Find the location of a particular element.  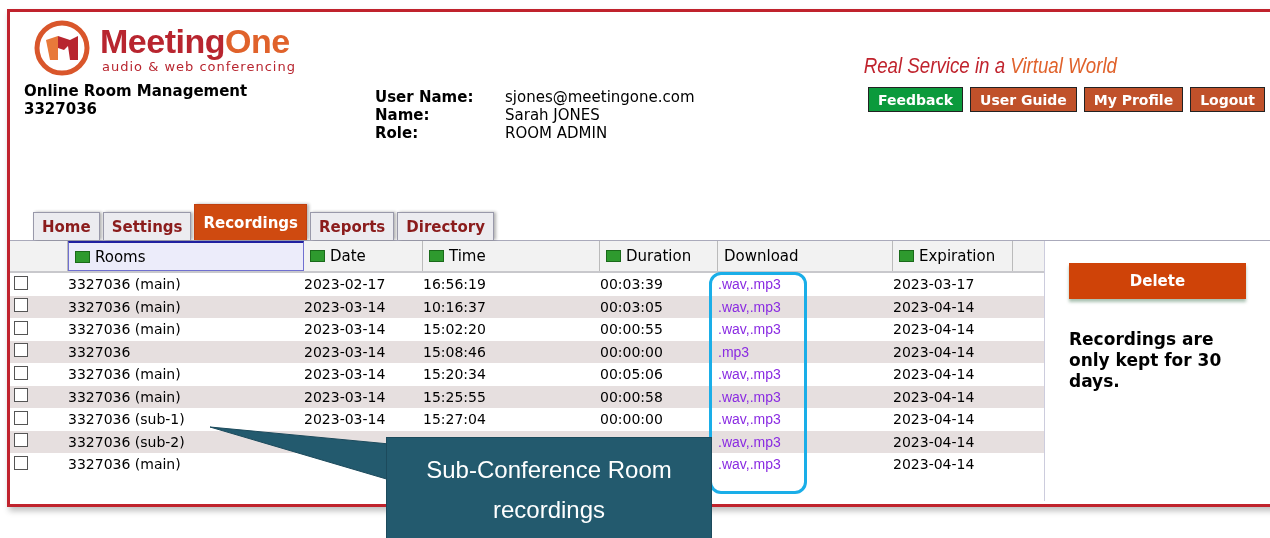

room-number: 3327036 is located at coordinates (61, 109).